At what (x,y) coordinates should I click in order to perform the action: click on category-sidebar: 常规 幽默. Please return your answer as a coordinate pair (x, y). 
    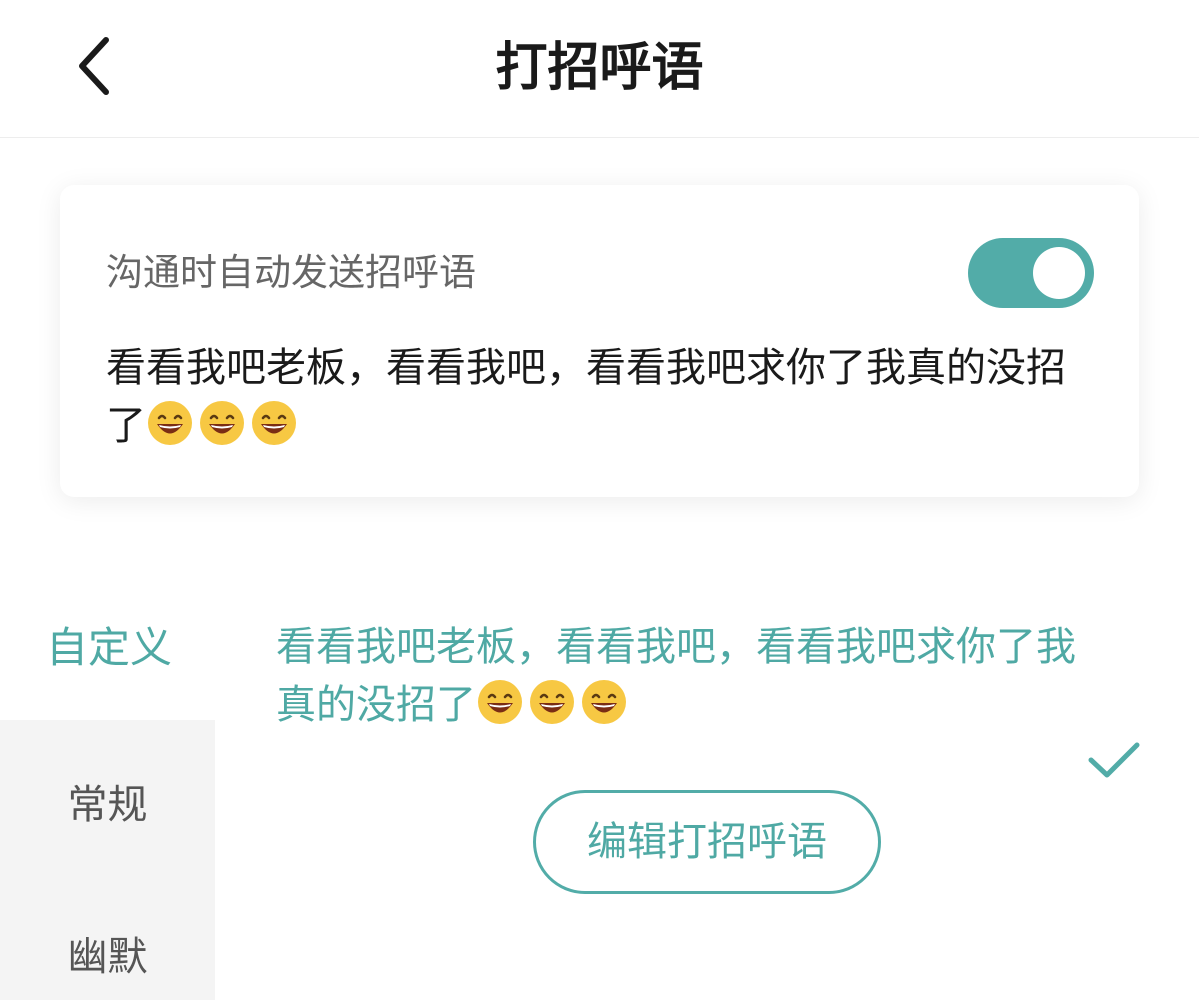
    Looking at the image, I should click on (107, 860).